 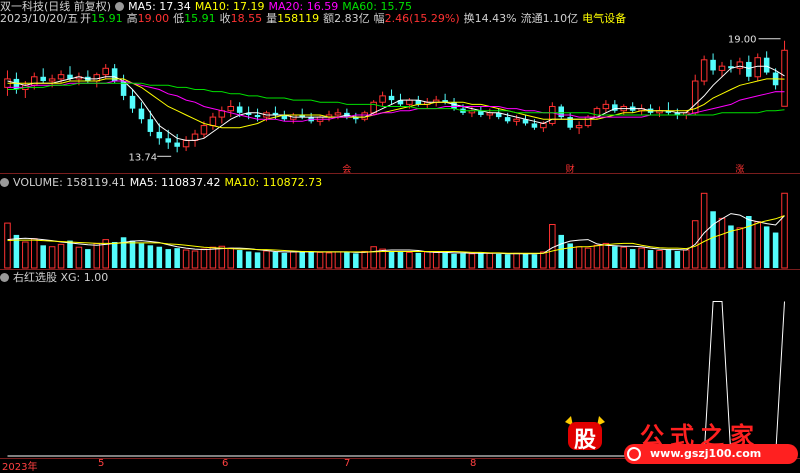 What do you see at coordinates (69, 182) in the screenshot?
I see `volume-reading: VOLUME: 158119.41` at bounding box center [69, 182].